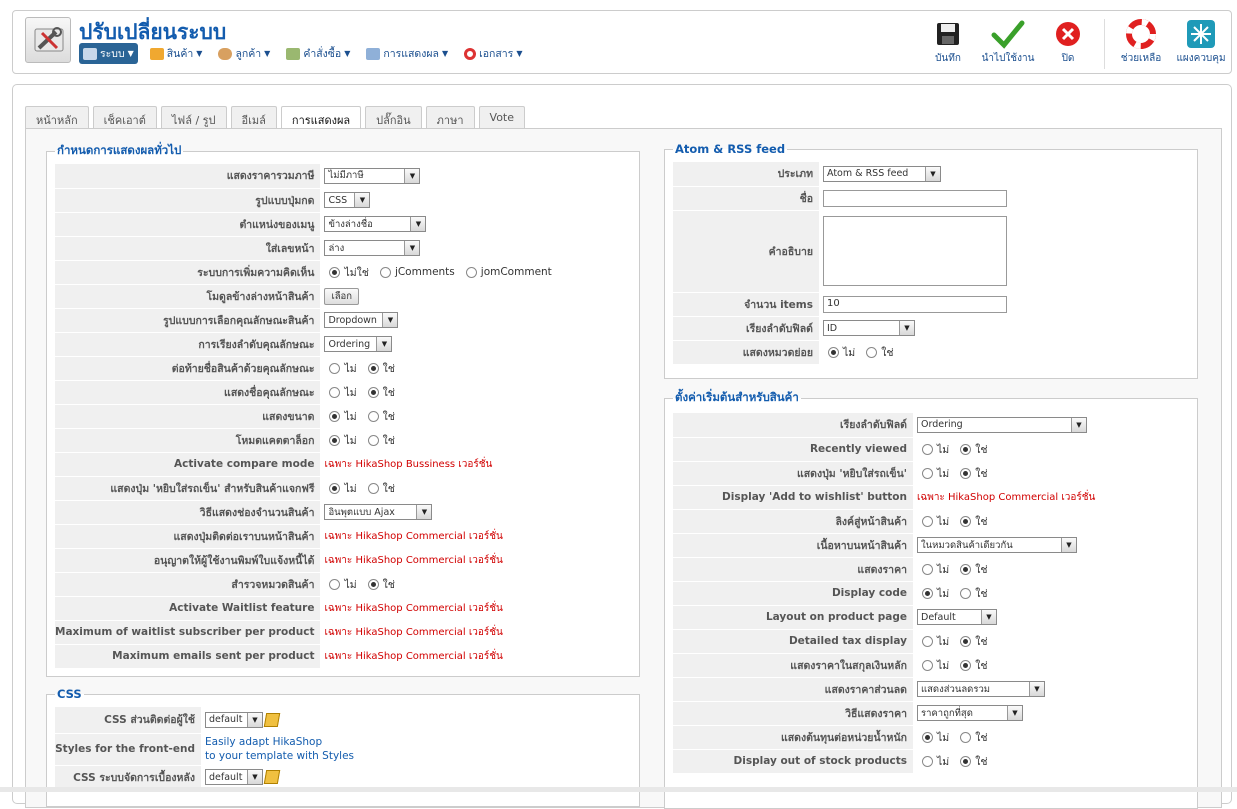 This screenshot has height=809, width=1237. What do you see at coordinates (48, 40) in the screenshot?
I see `config-wrench-icon` at bounding box center [48, 40].